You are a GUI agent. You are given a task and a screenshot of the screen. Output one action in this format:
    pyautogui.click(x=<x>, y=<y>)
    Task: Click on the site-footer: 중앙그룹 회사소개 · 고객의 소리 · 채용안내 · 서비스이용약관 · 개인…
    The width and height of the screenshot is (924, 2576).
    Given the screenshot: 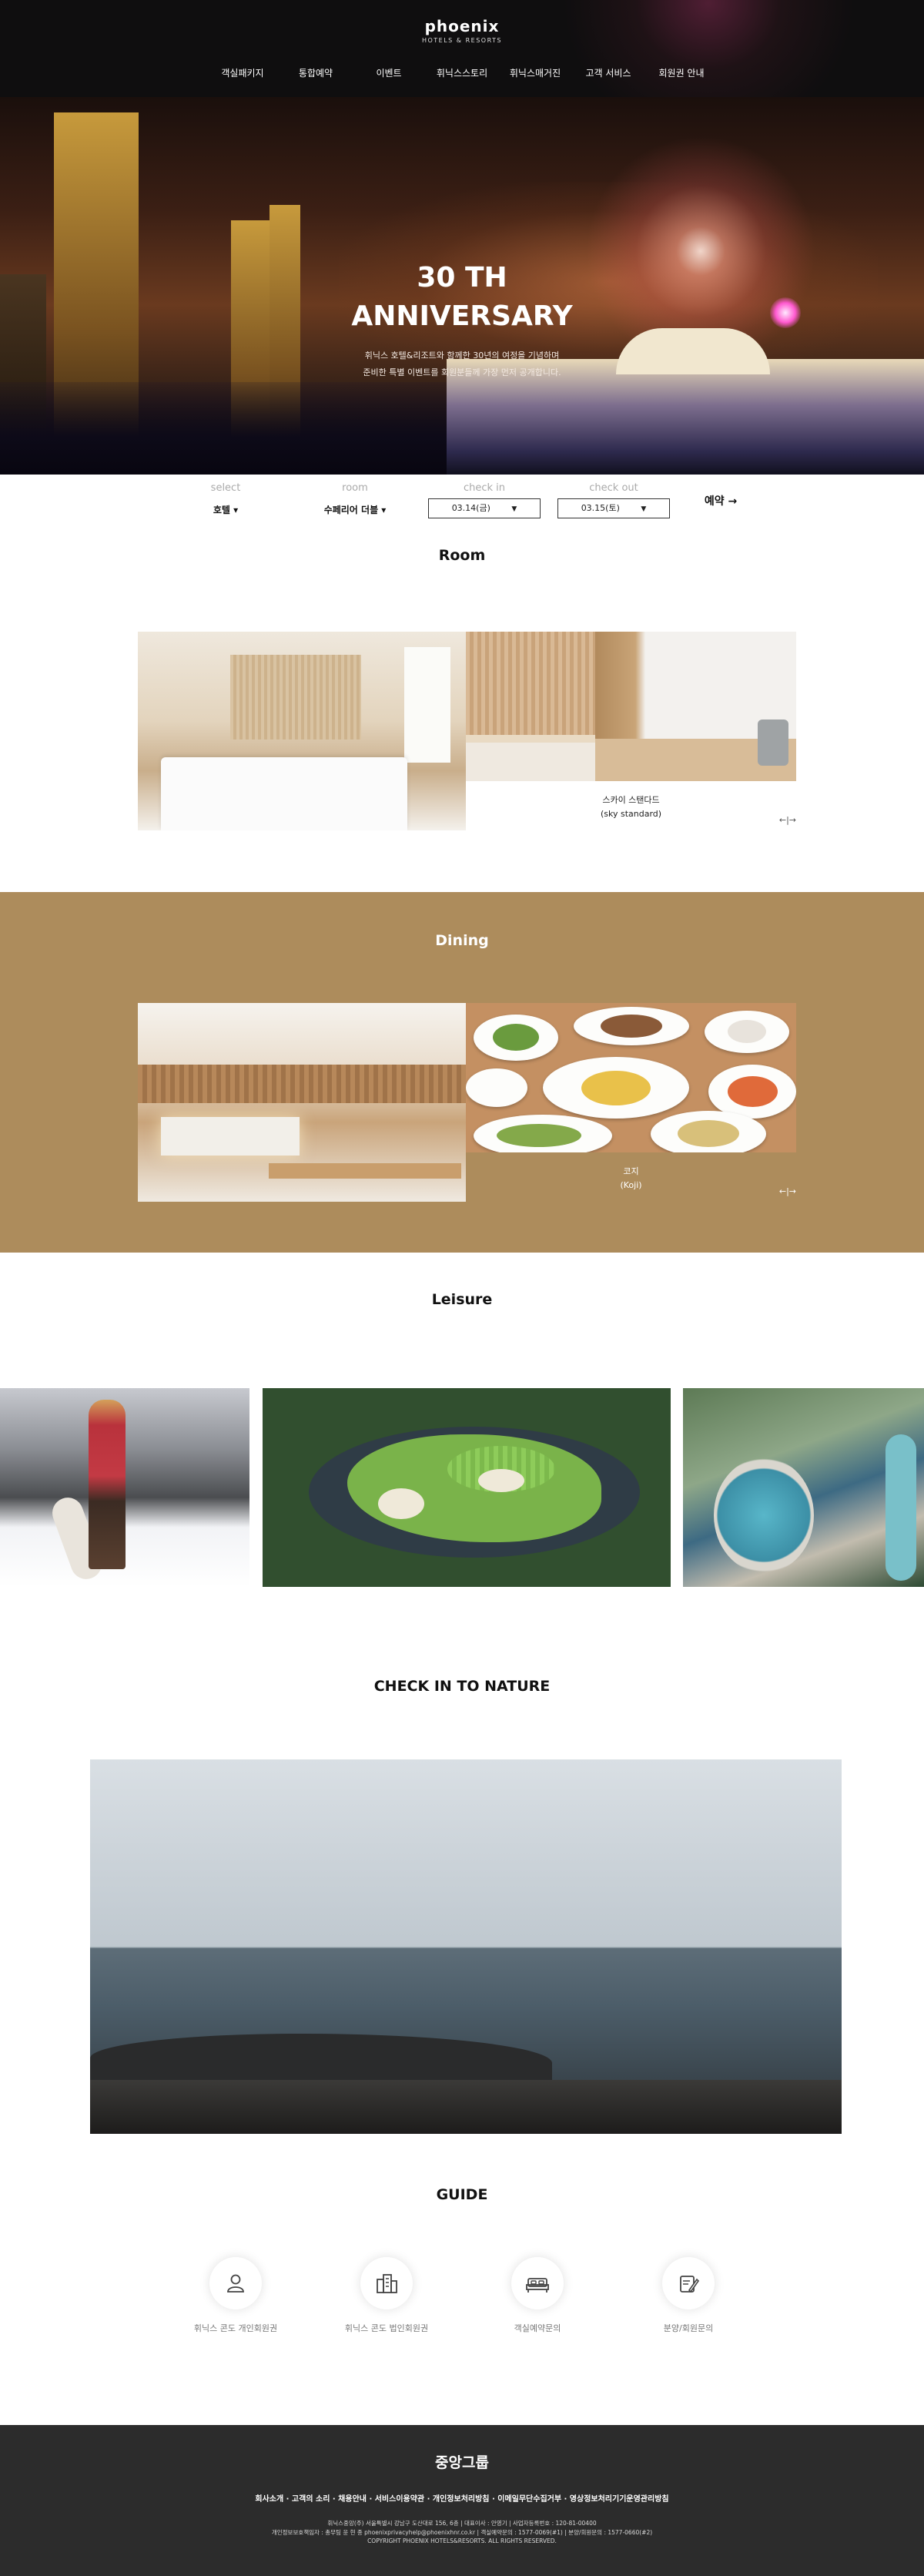 What is the action you would take?
    pyautogui.click(x=462, y=2500)
    